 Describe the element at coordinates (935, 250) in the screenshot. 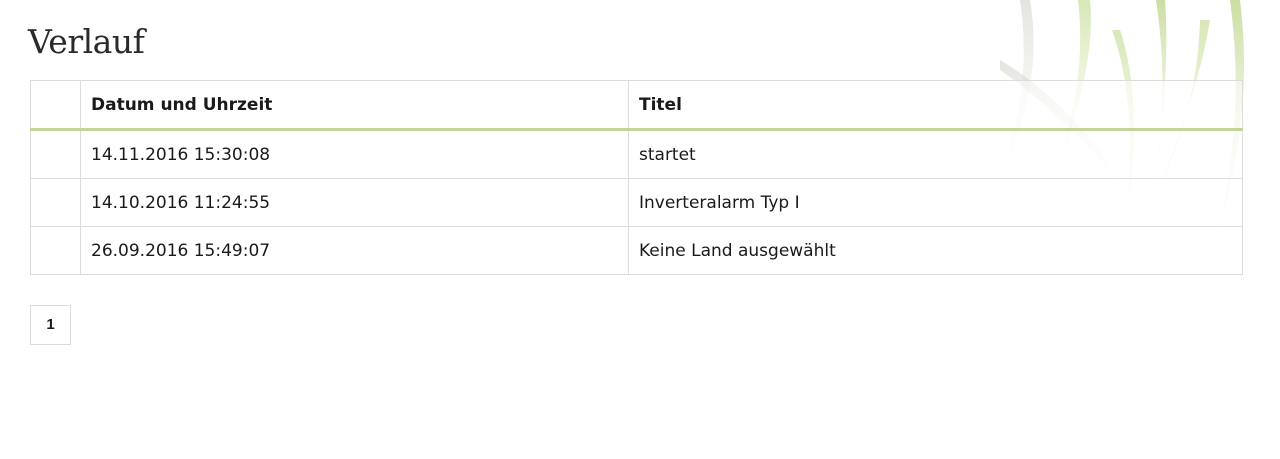

I see `table-cell-title: Keine Land ausgewählt` at that location.